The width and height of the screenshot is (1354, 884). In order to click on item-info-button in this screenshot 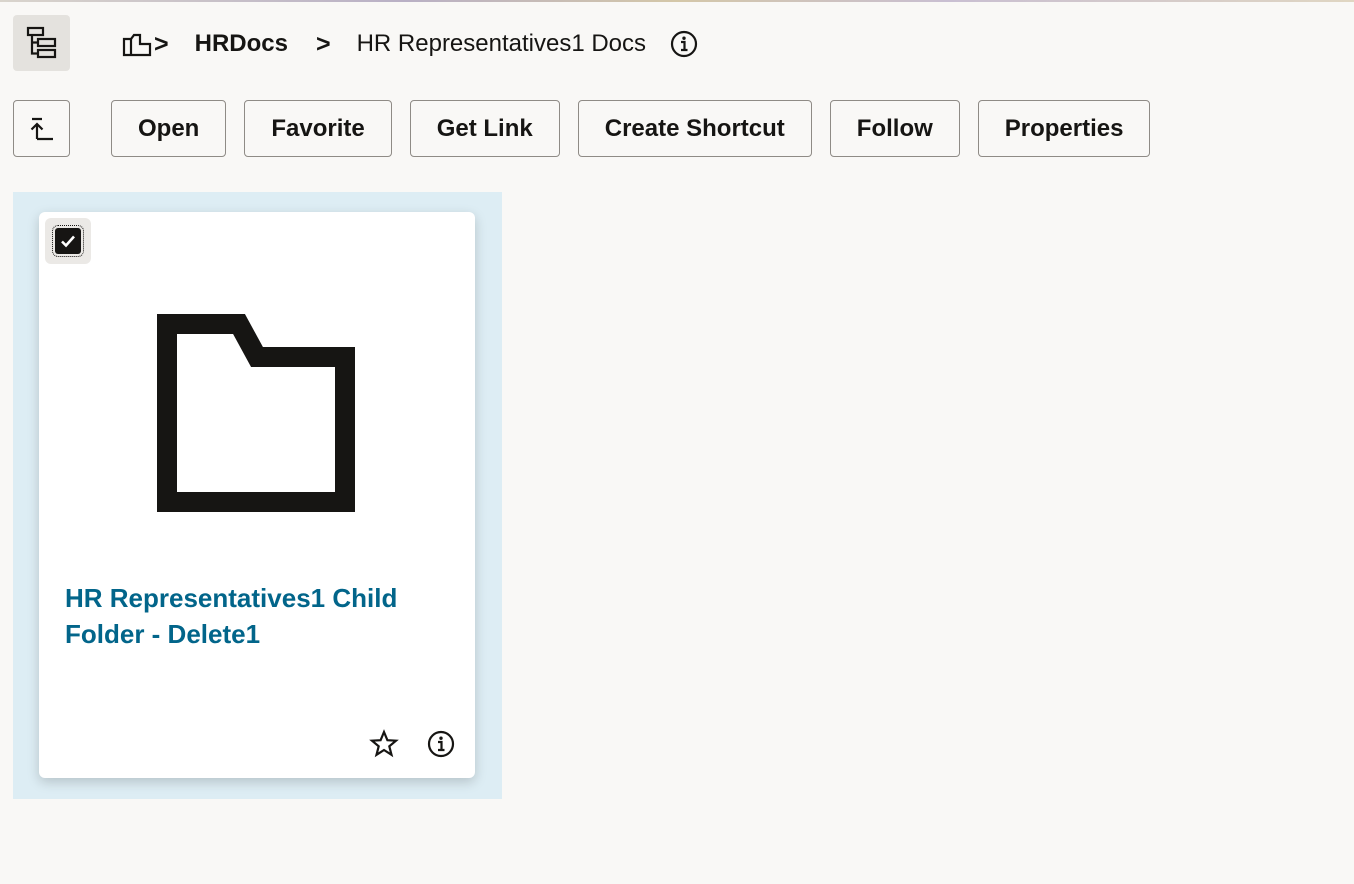, I will do `click(441, 744)`.